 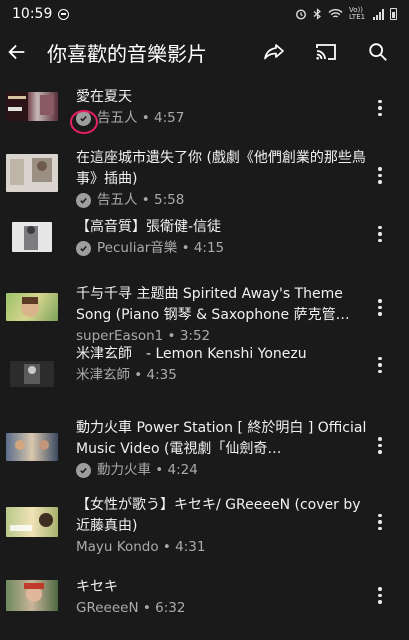 I want to click on highlight-circle, so click(x=84, y=122).